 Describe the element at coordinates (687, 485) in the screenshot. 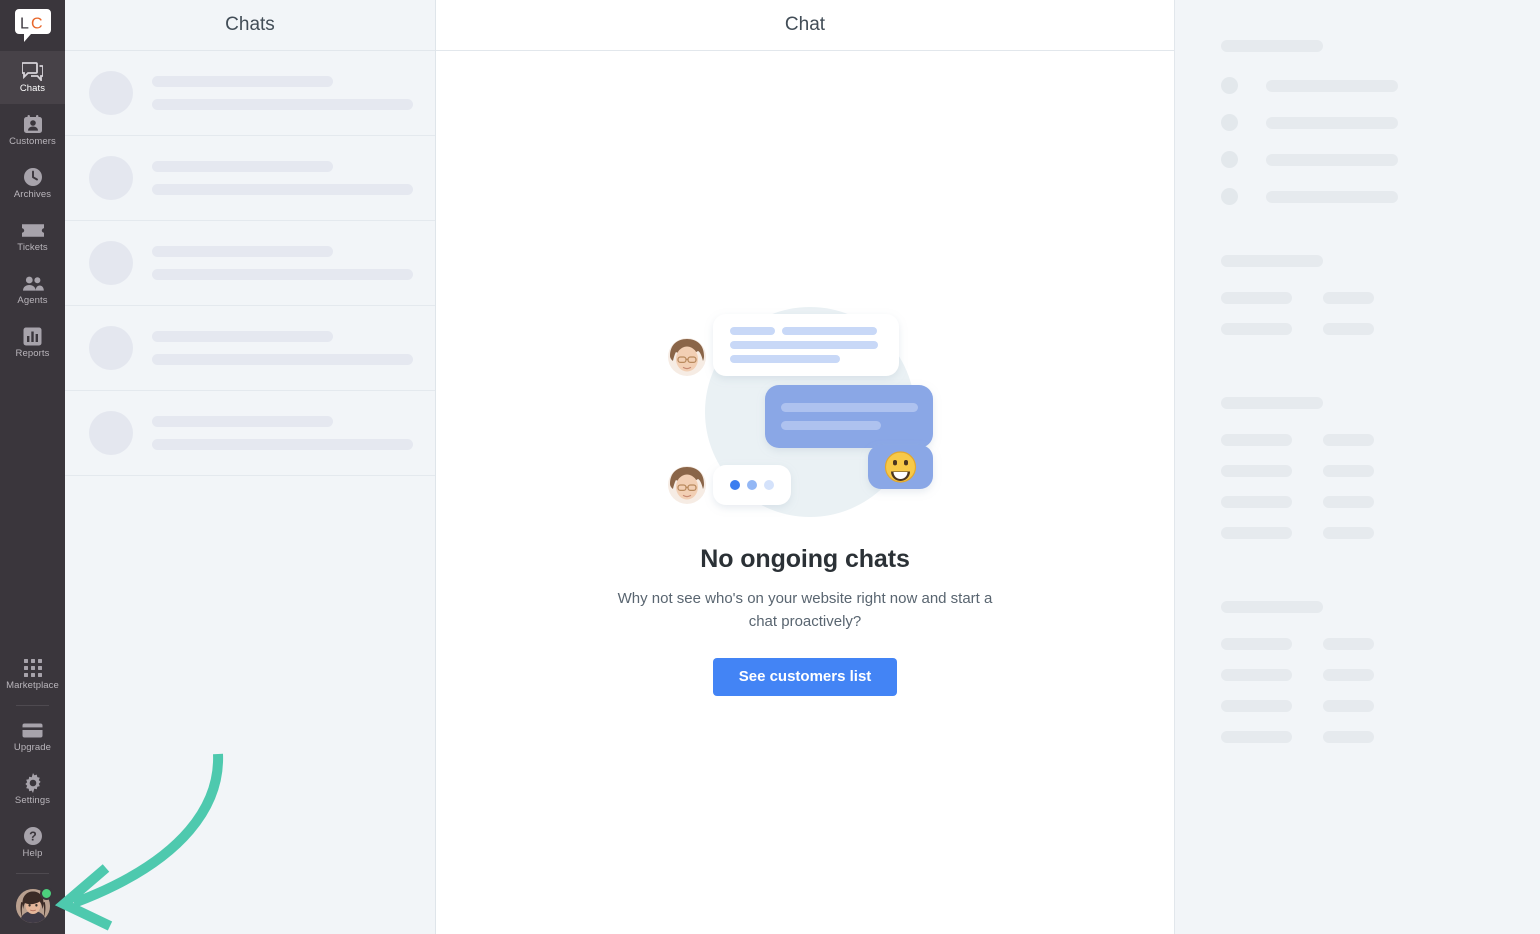

I see `illustration-avatar-bottom` at that location.